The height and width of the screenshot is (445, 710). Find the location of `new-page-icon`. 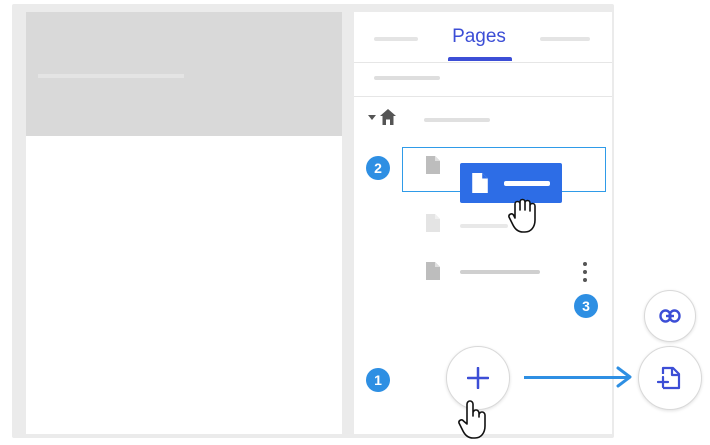

new-page-icon is located at coordinates (669, 378).